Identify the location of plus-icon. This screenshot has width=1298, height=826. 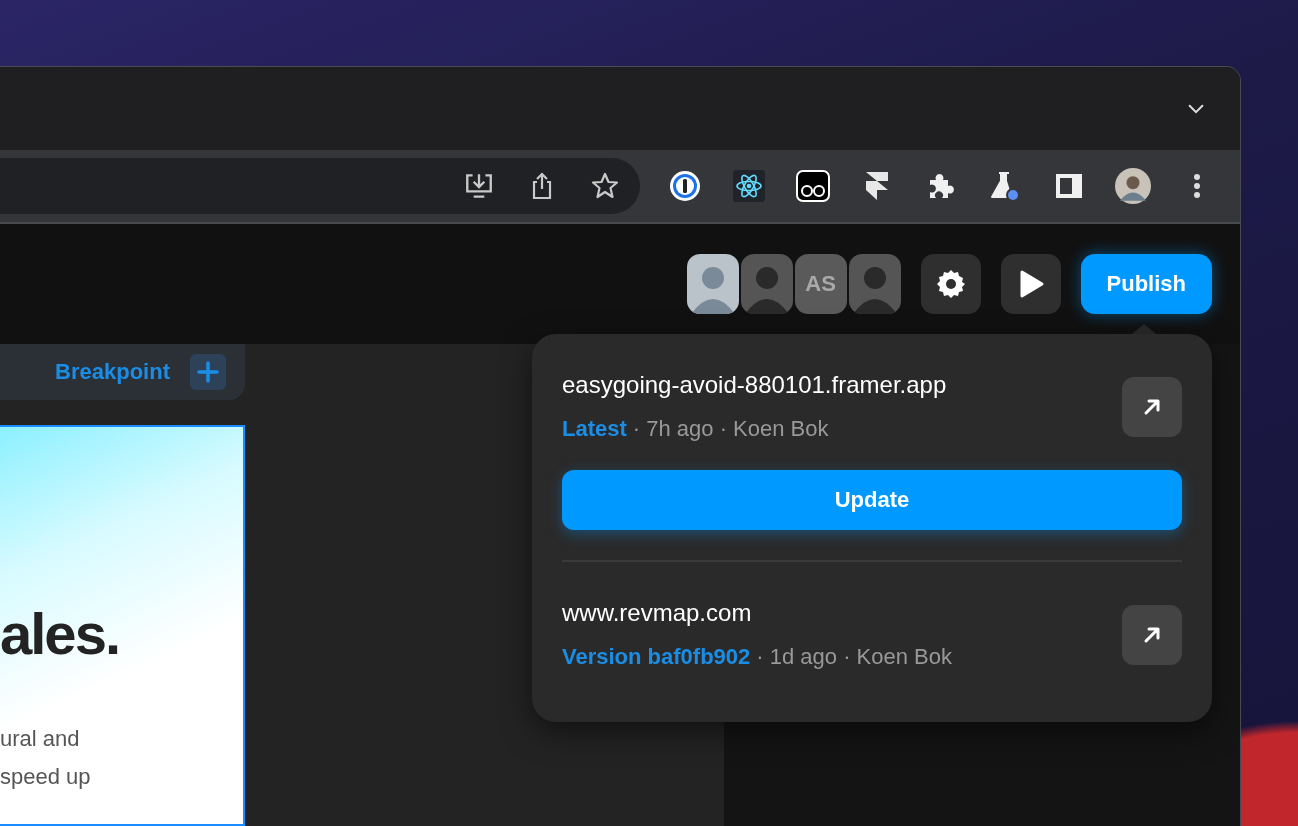
(208, 372).